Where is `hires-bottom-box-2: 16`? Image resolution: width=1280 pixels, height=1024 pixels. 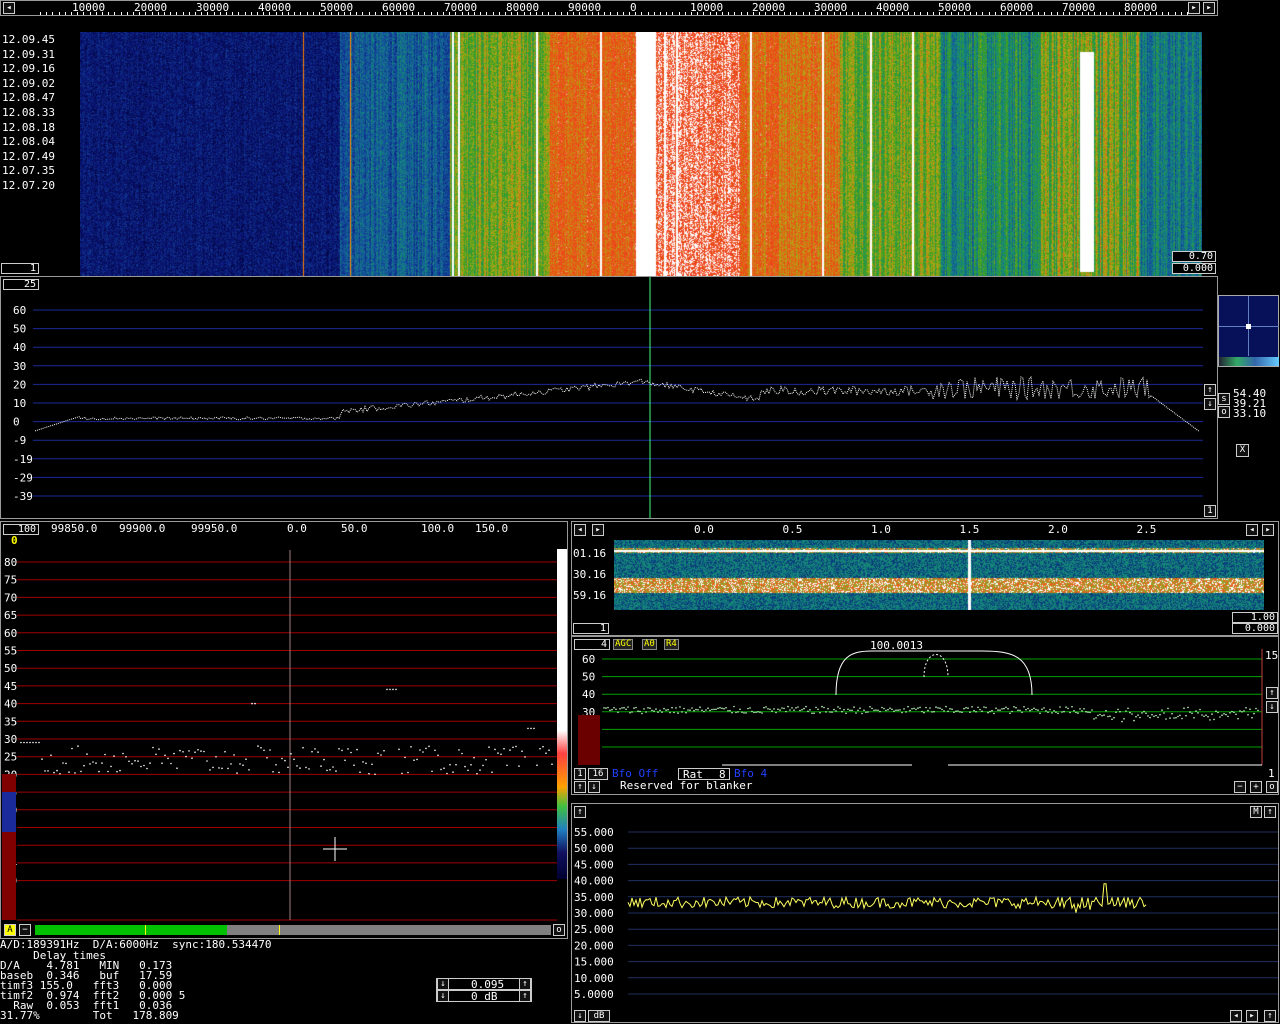 hires-bottom-box-2: 16 is located at coordinates (598, 774).